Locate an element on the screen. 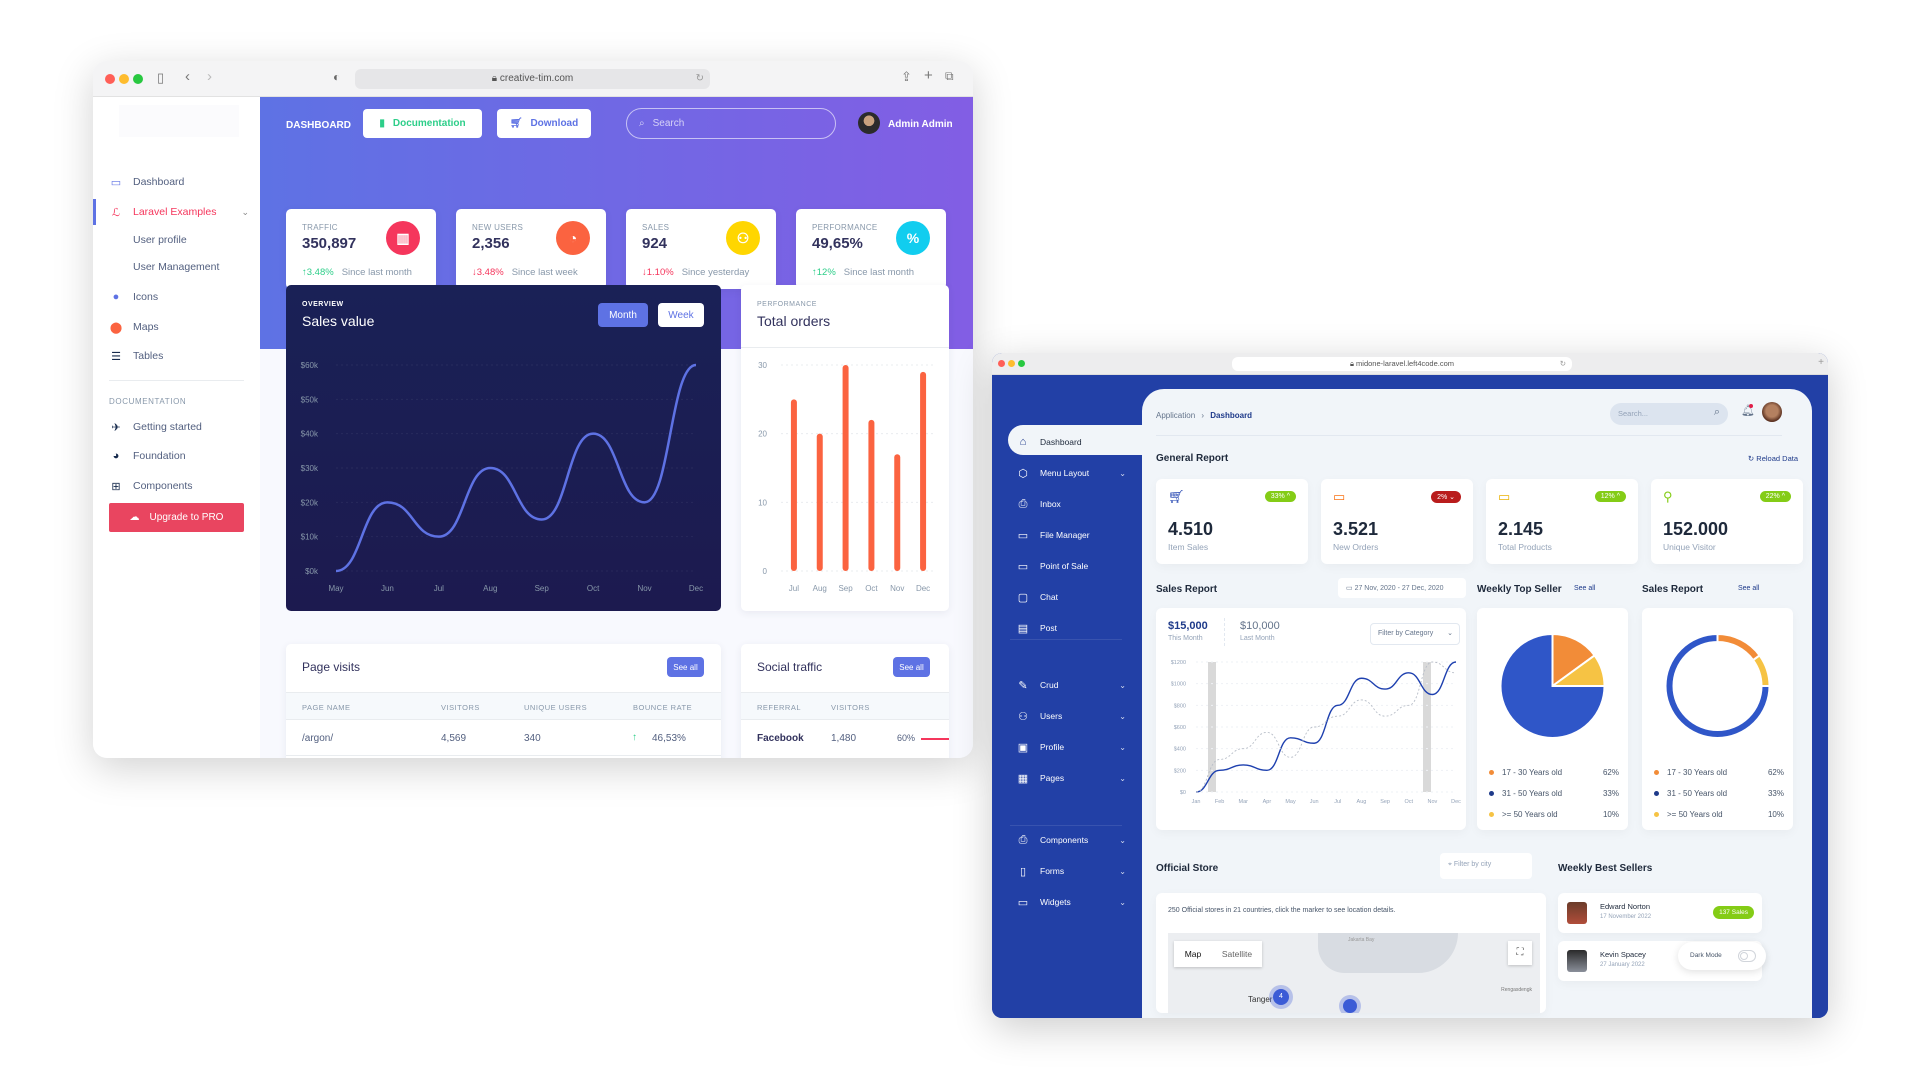  nav-item-widgets: ▭ Widgets ⌄ is located at coordinates (1071, 902).